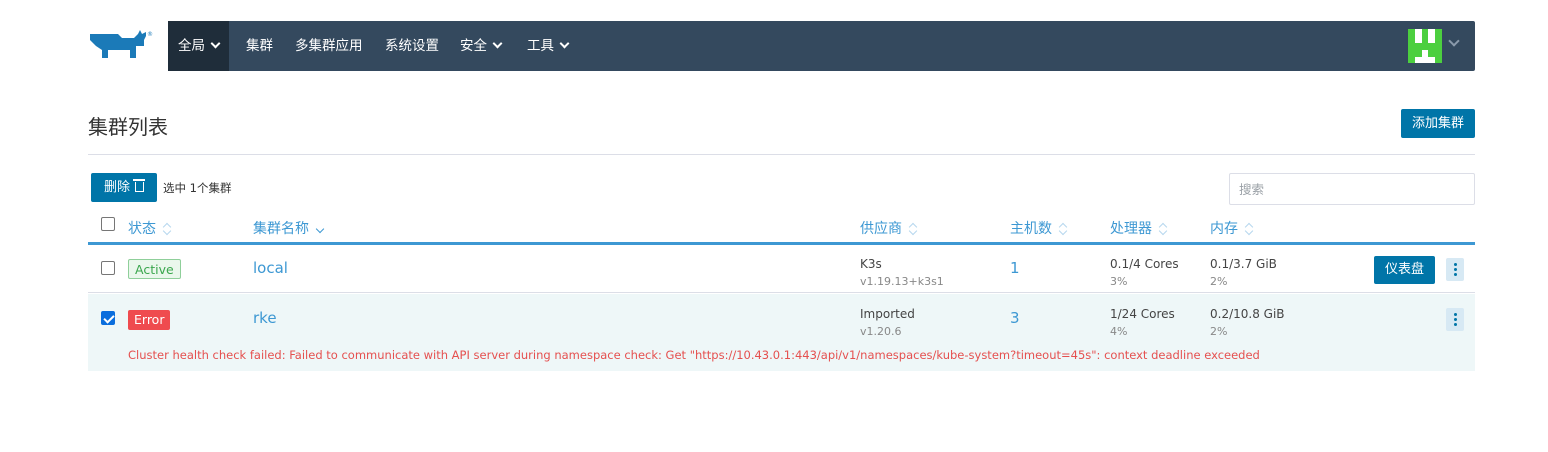 This screenshot has width=1548, height=452. I want to click on nav-clusters: 集群, so click(259, 46).